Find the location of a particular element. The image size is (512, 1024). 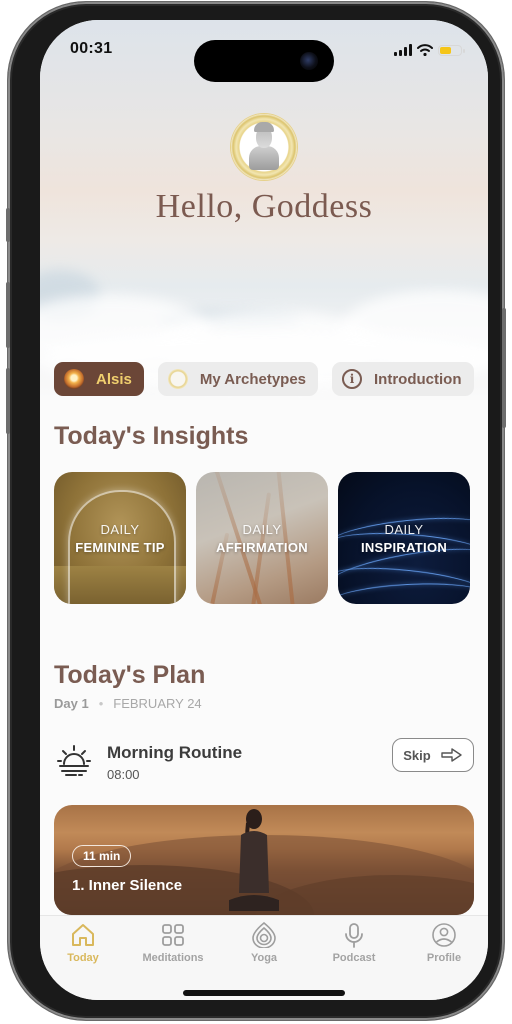

microphone-icon is located at coordinates (354, 935).